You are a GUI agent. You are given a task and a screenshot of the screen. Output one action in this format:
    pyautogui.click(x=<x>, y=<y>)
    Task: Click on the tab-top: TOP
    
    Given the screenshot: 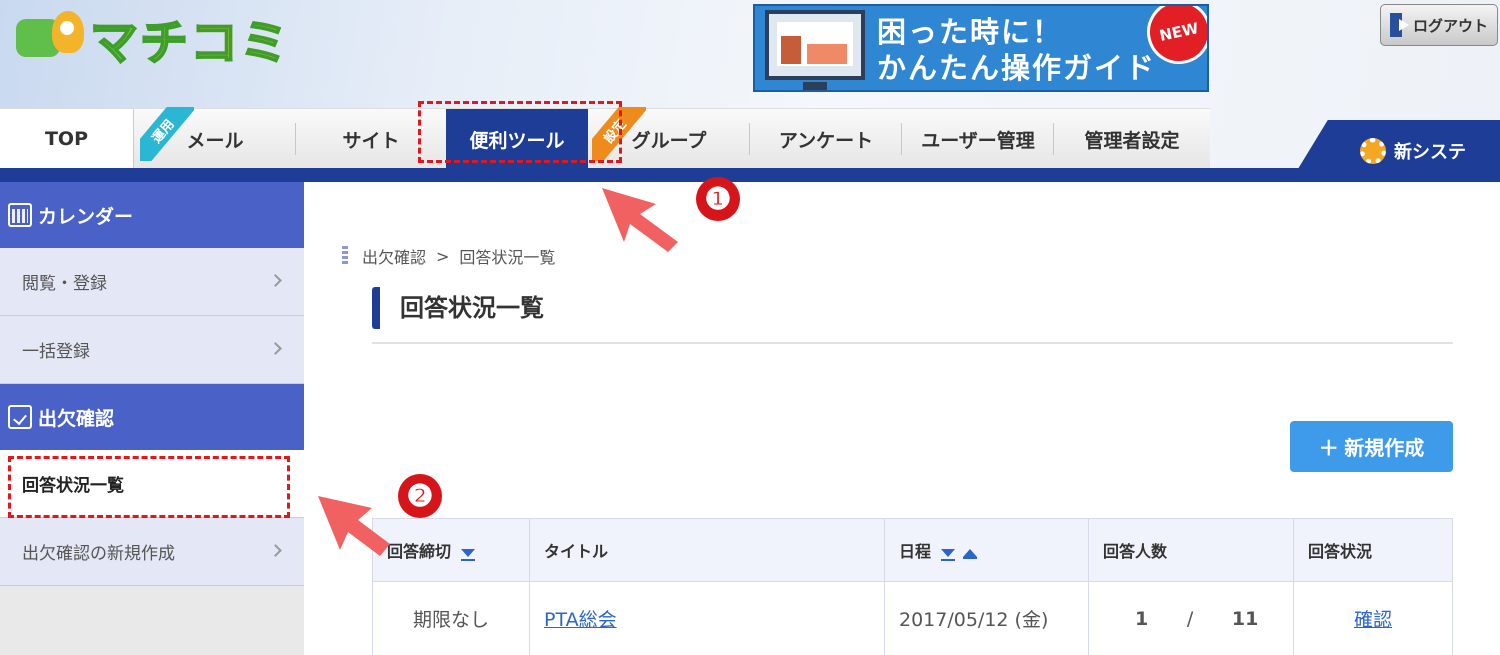 What is the action you would take?
    pyautogui.click(x=67, y=139)
    